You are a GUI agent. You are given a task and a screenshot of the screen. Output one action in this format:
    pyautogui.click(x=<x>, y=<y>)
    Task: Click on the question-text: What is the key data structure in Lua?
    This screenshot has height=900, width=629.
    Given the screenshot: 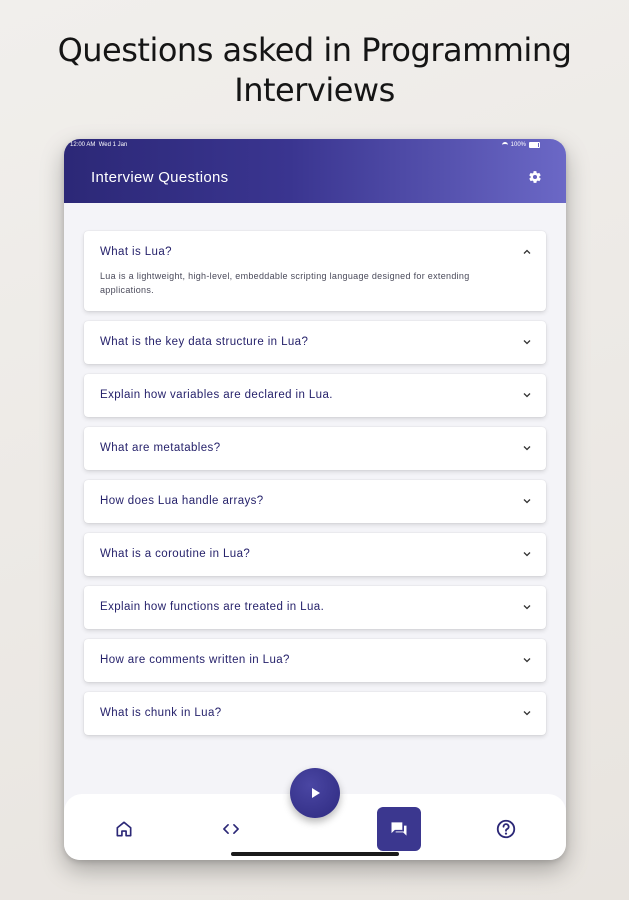 What is the action you would take?
    pyautogui.click(x=204, y=342)
    